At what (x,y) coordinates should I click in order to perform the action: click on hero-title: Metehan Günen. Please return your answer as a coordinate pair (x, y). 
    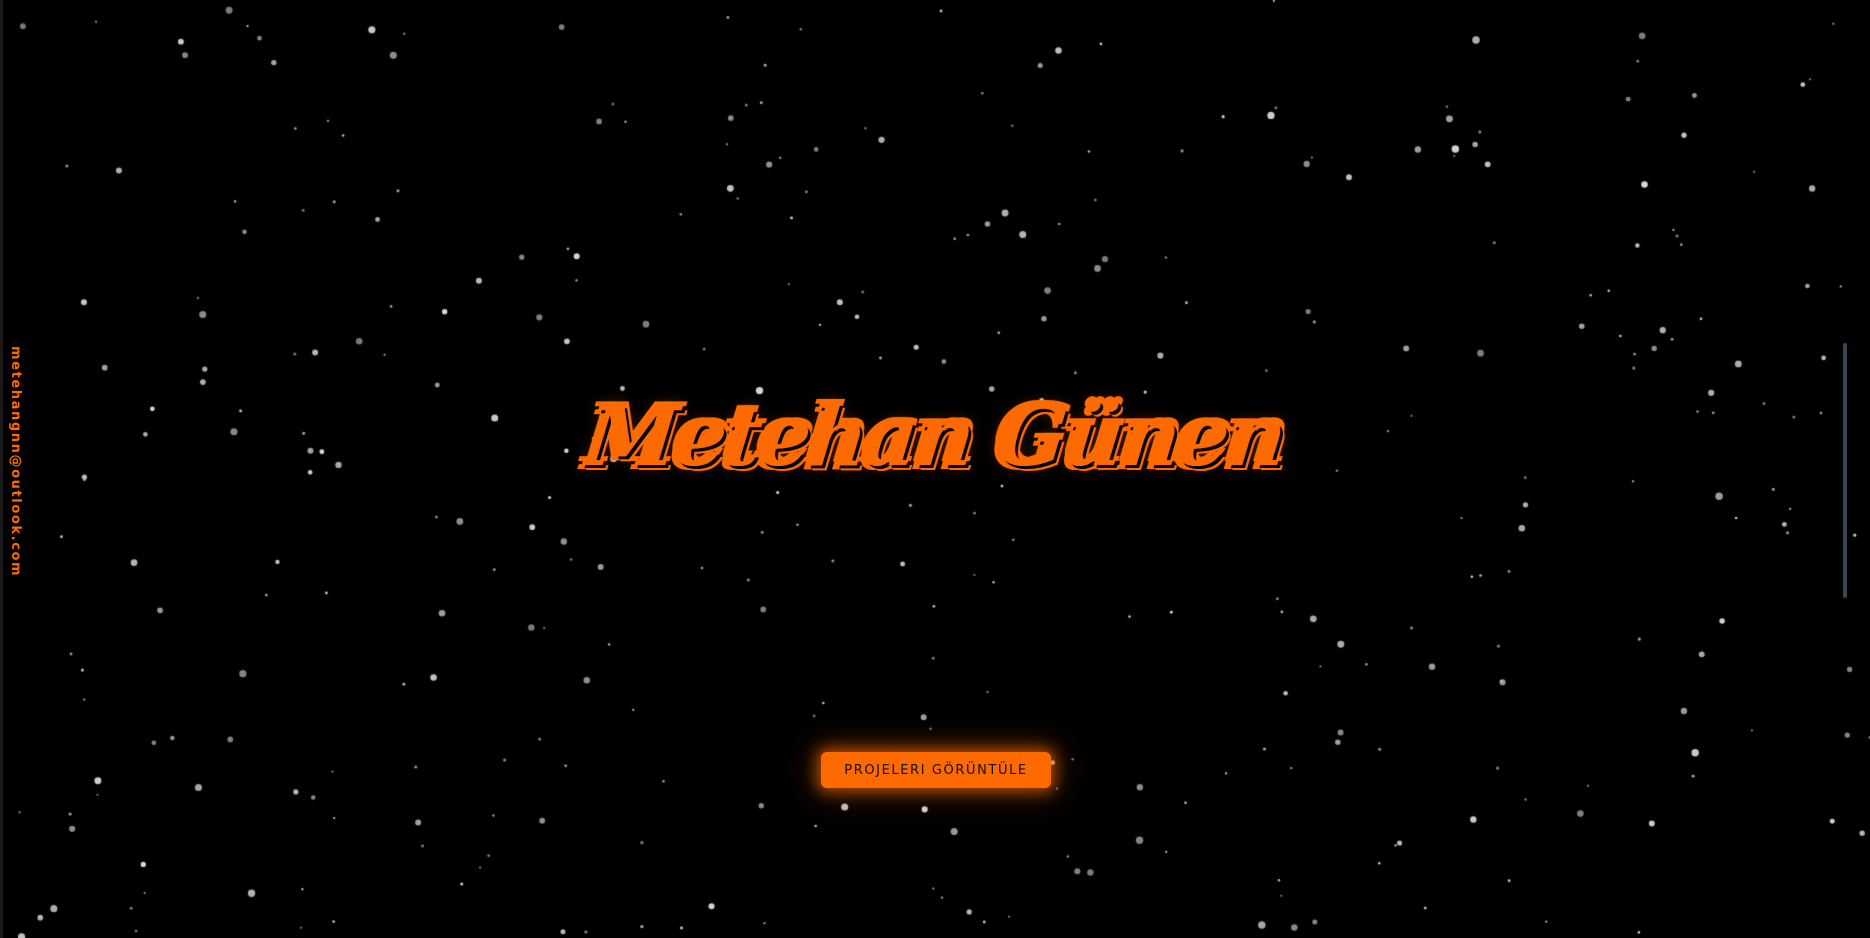
    Looking at the image, I should click on (934, 437).